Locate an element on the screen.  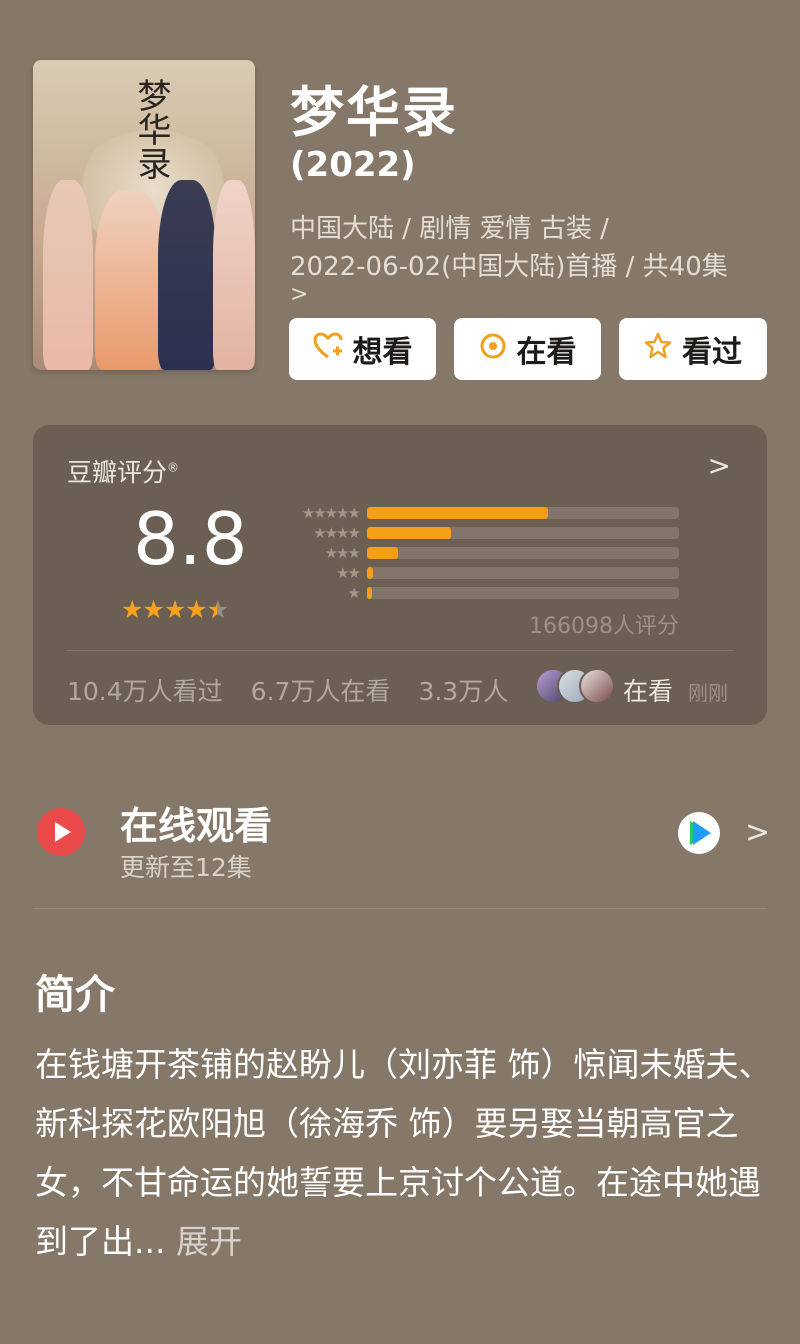
rating-distribution-row: ★★★★★ is located at coordinates (479, 513).